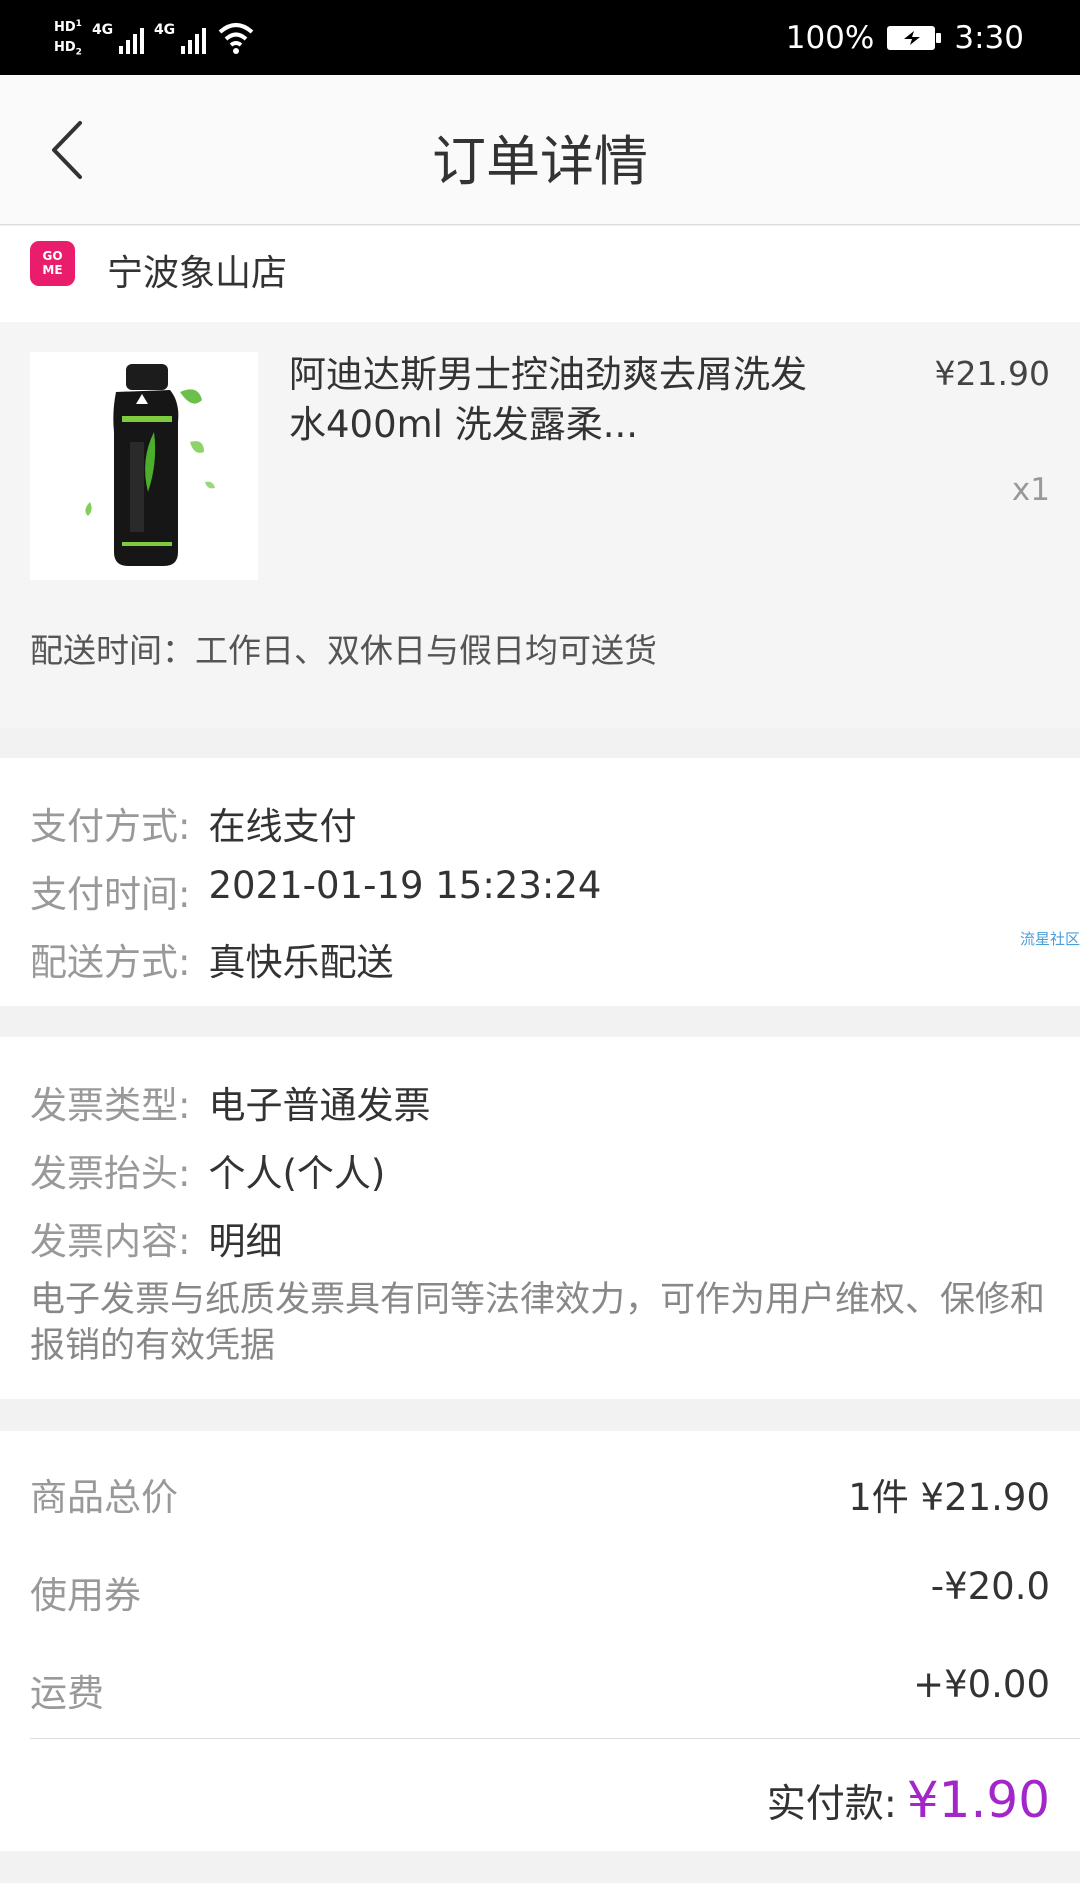 The image size is (1080, 1883). What do you see at coordinates (78, 52) in the screenshot?
I see `hd2-sub: 2` at bounding box center [78, 52].